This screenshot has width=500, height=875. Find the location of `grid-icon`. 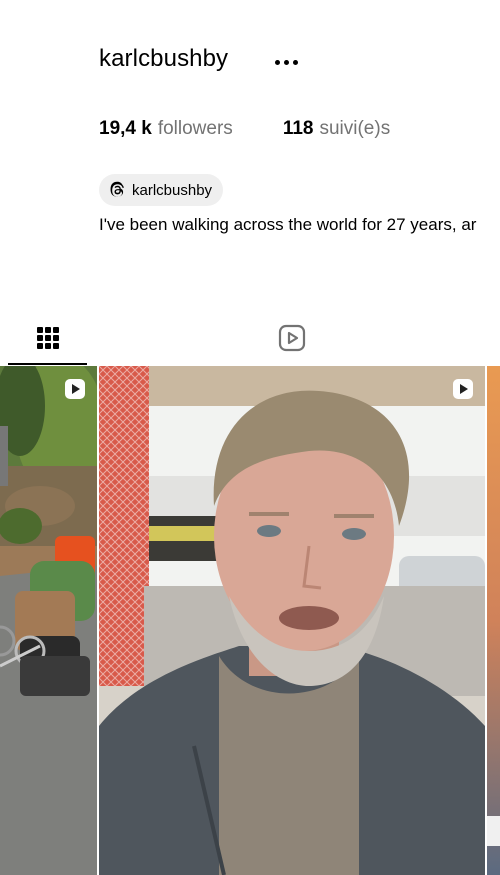

grid-icon is located at coordinates (47, 337).